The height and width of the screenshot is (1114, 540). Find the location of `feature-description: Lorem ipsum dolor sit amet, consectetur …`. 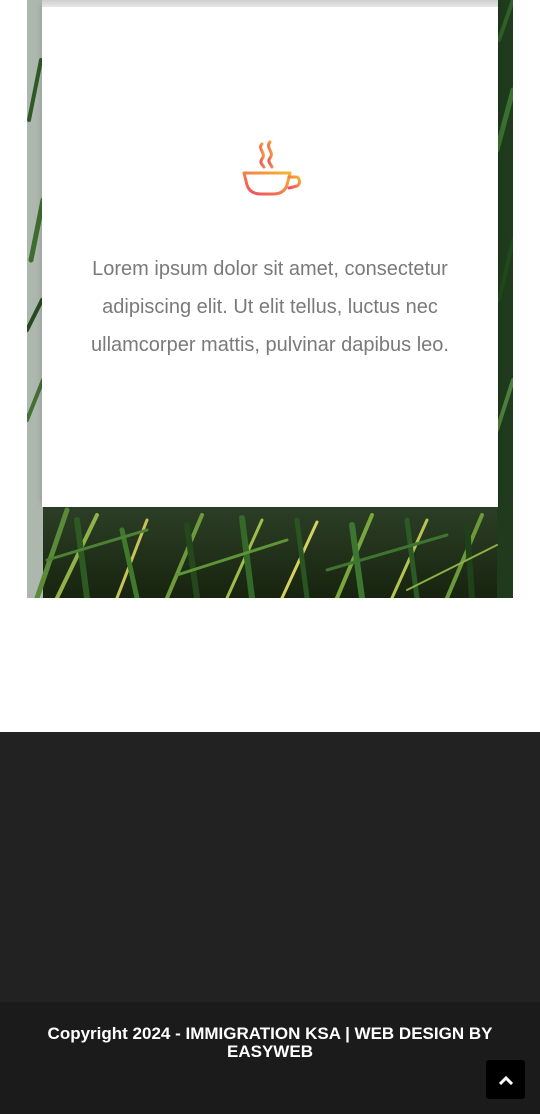

feature-description: Lorem ipsum dolor sit amet, consectetur … is located at coordinates (270, 307).